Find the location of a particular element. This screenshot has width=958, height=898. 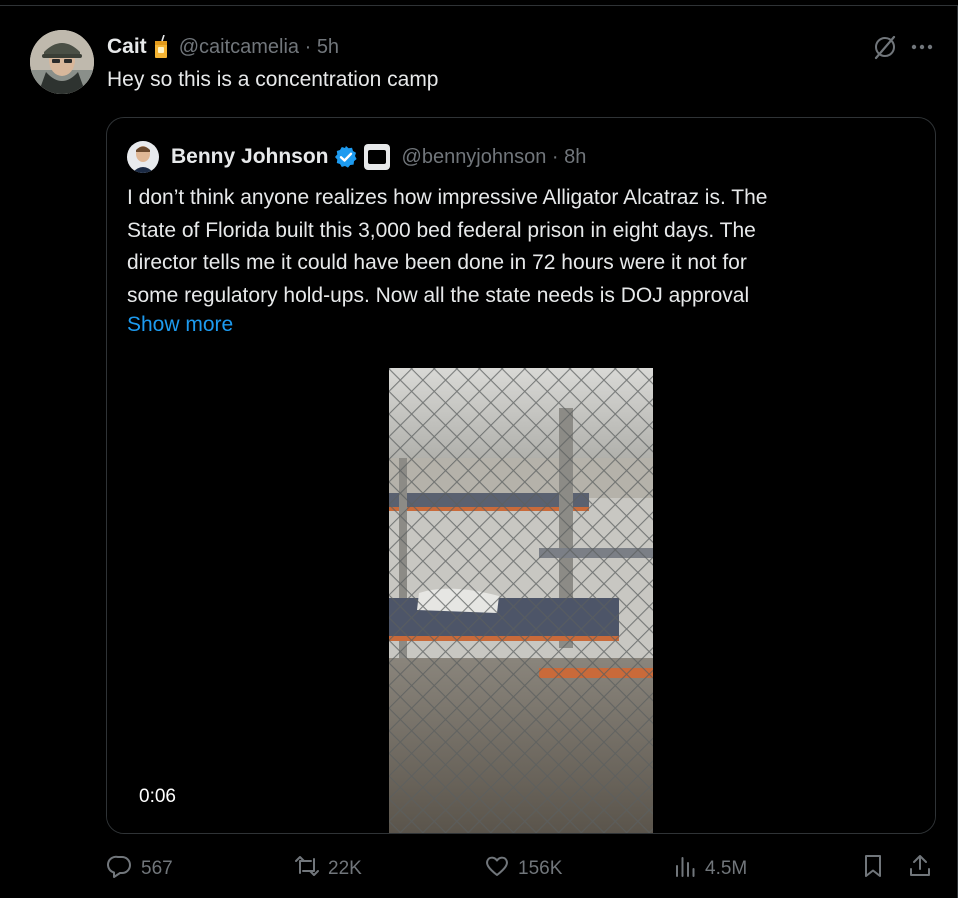

show-more-link: Show more is located at coordinates (180, 325).